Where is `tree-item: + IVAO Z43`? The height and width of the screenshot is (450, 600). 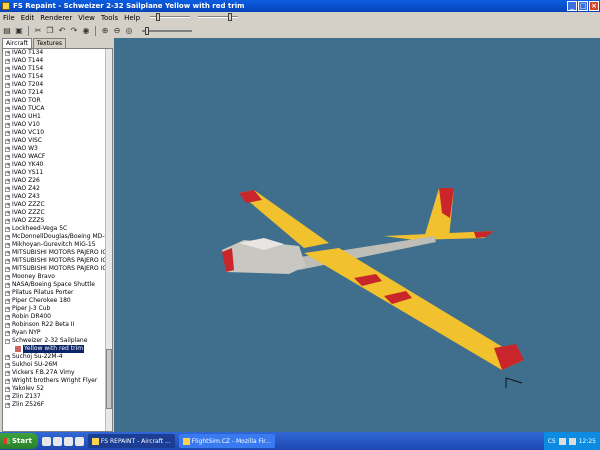 tree-item: + IVAO Z43 is located at coordinates (57, 197).